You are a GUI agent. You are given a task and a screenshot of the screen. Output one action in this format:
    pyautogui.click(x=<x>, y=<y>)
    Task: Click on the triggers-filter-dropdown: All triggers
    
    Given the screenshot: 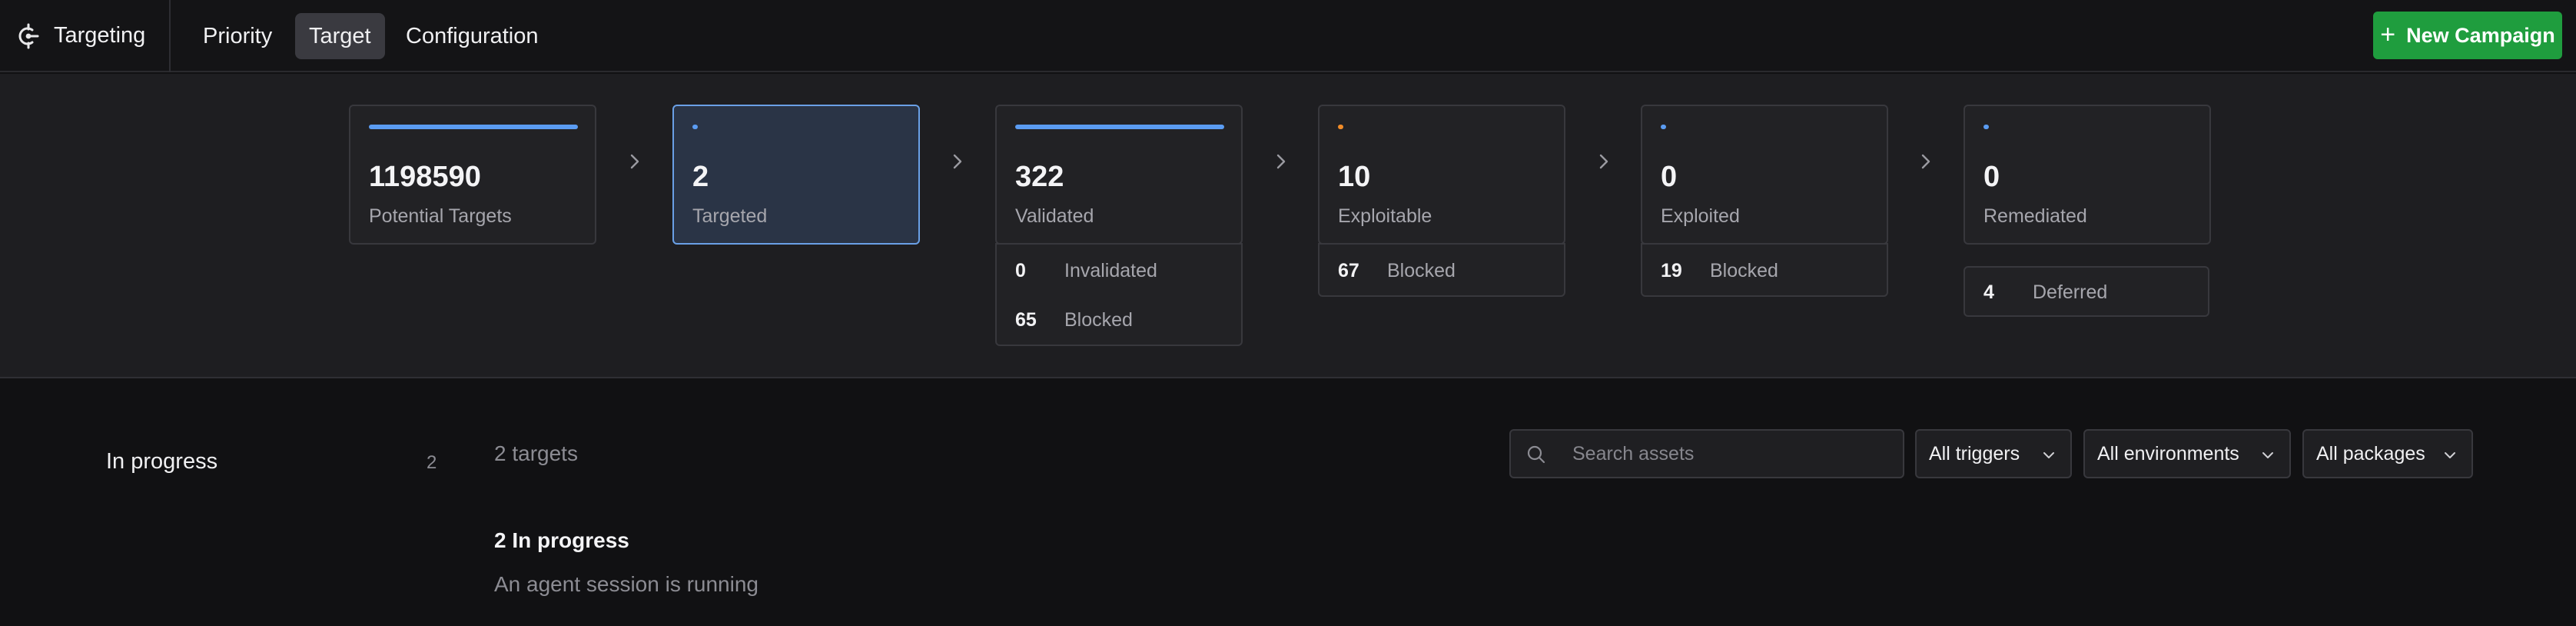 What is the action you would take?
    pyautogui.click(x=1993, y=453)
    